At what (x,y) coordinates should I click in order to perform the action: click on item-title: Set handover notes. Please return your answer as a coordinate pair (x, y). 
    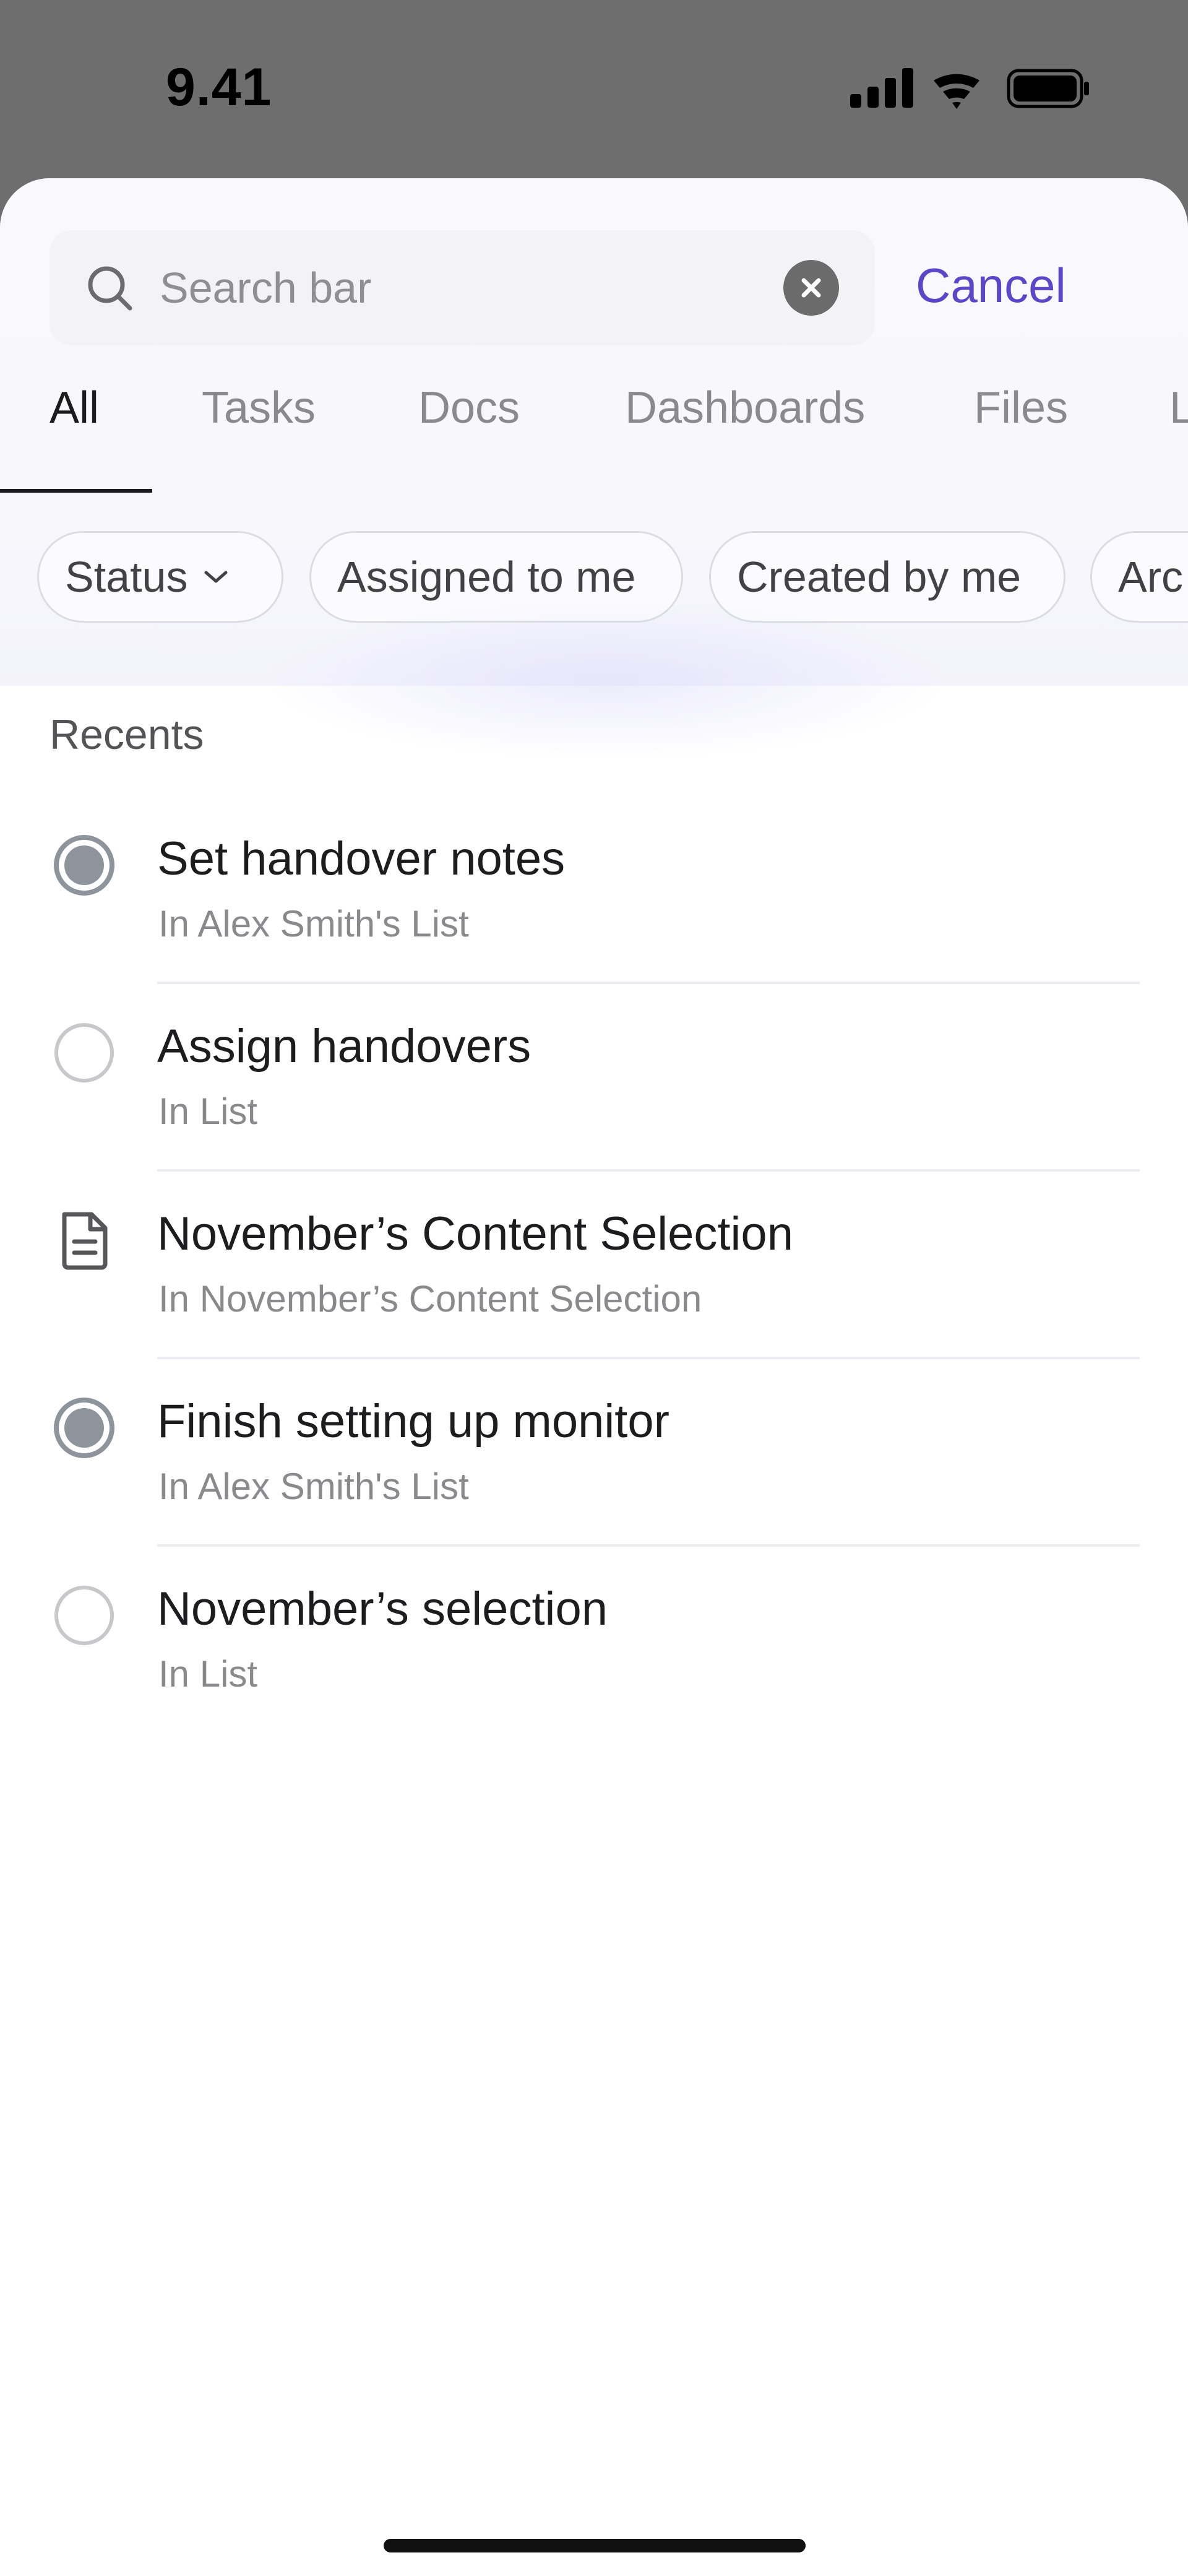
    Looking at the image, I should click on (361, 858).